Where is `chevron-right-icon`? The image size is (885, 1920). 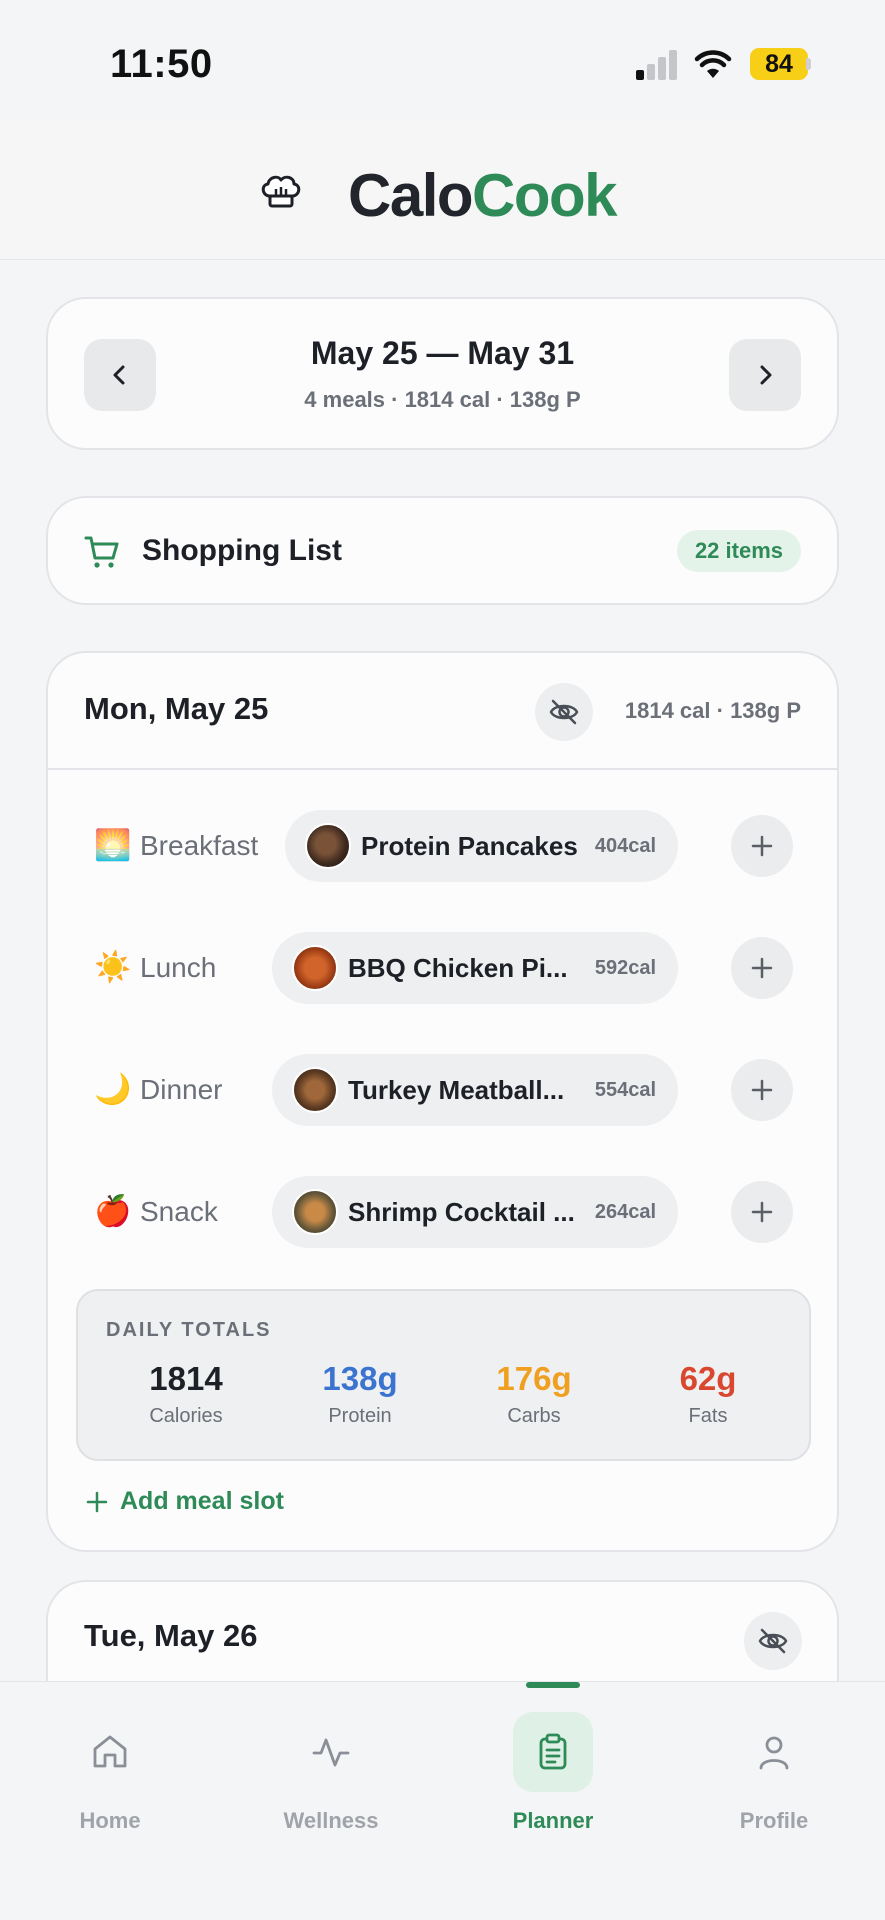 chevron-right-icon is located at coordinates (766, 375).